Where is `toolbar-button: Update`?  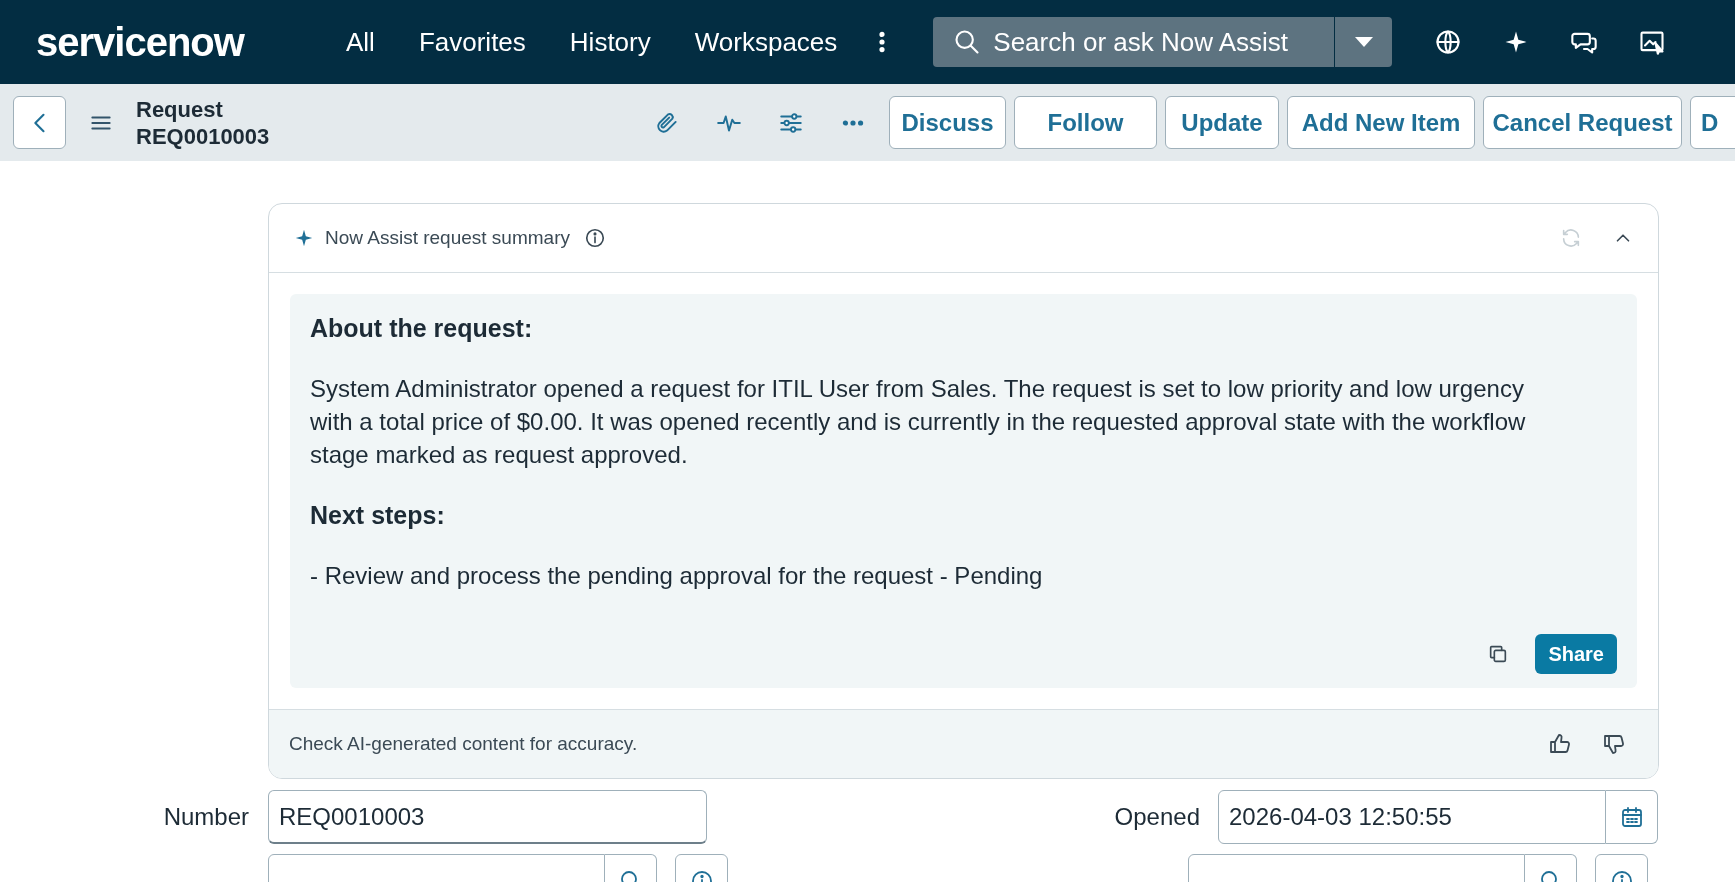
toolbar-button: Update is located at coordinates (1222, 122).